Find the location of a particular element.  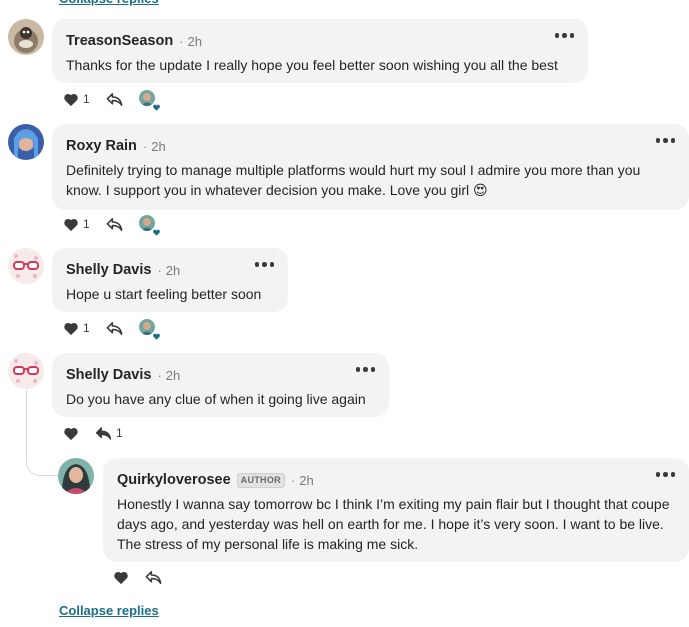

author-badge: AUTHOR is located at coordinates (260, 480).